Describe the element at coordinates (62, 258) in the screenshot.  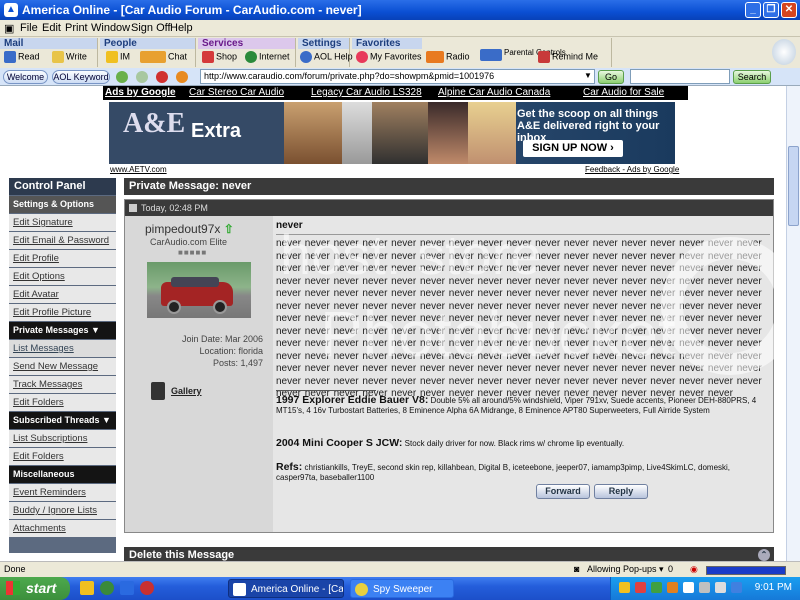
I see `edit-profile-link: Edit Profile` at that location.